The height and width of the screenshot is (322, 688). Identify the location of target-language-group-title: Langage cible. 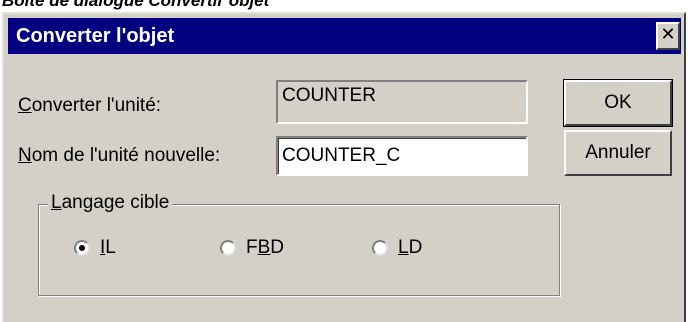
(110, 203).